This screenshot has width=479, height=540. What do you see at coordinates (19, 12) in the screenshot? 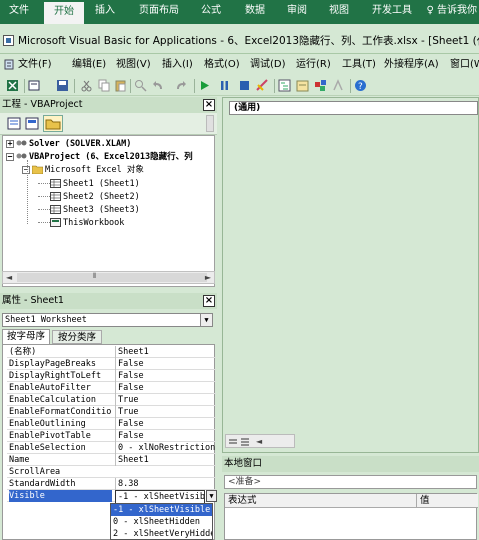
I see `ribbon-tab: 文件` at bounding box center [19, 12].